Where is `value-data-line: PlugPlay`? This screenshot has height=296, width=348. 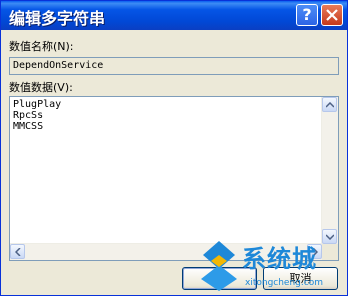
value-data-line: PlugPlay is located at coordinates (37, 104).